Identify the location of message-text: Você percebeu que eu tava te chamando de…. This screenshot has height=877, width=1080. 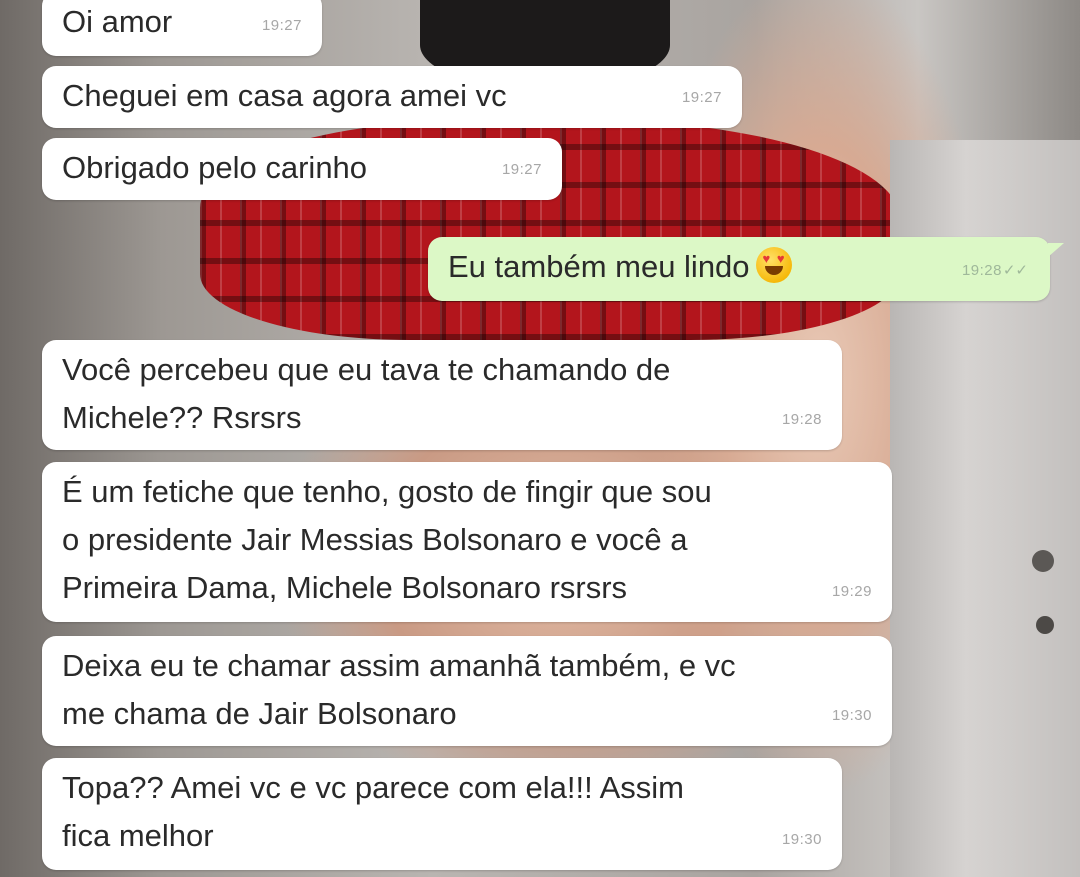
(366, 393).